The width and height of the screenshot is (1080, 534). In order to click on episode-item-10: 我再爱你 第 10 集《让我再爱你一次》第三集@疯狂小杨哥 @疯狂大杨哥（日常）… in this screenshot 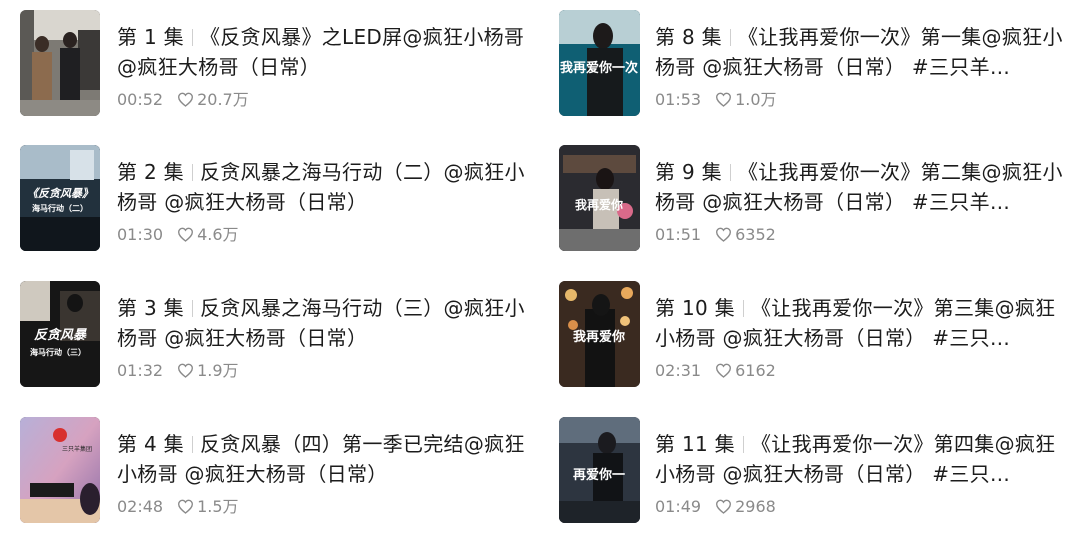, I will do `click(810, 335)`.